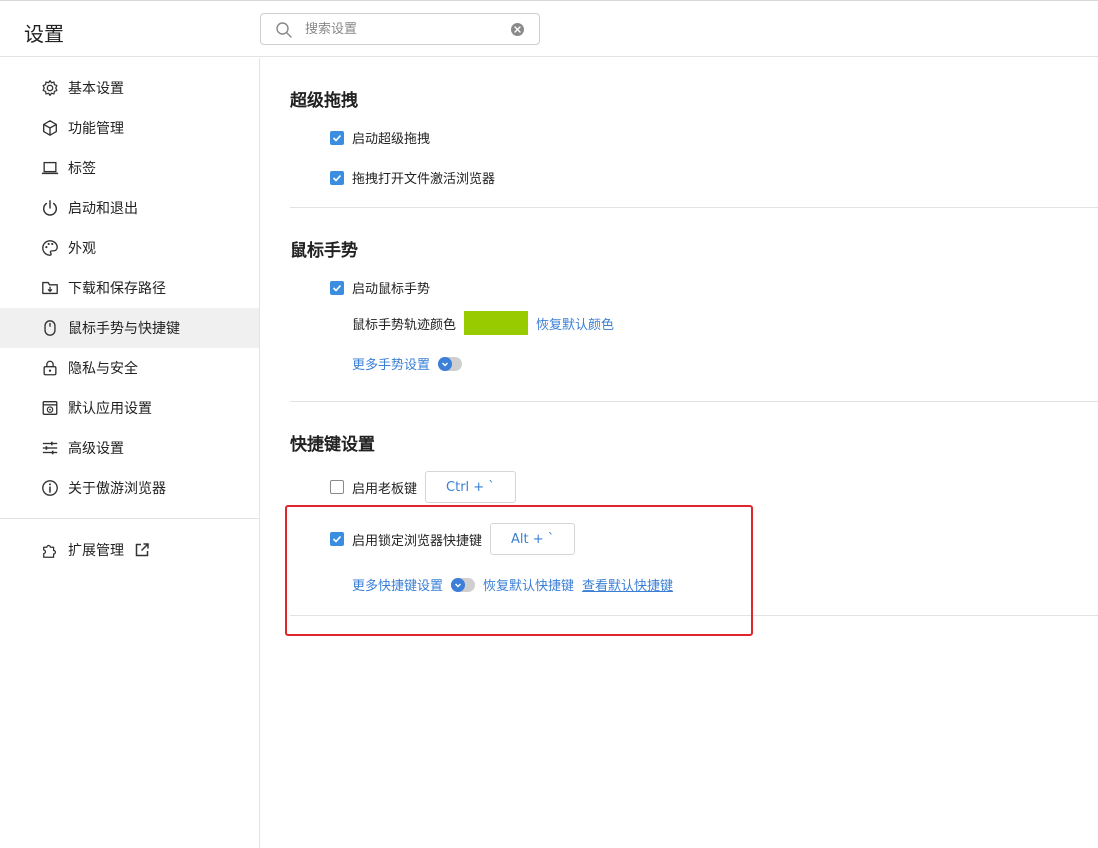 The height and width of the screenshot is (848, 1098). Describe the element at coordinates (117, 289) in the screenshot. I see `sidebar-item-label: 下载和保存路径` at that location.